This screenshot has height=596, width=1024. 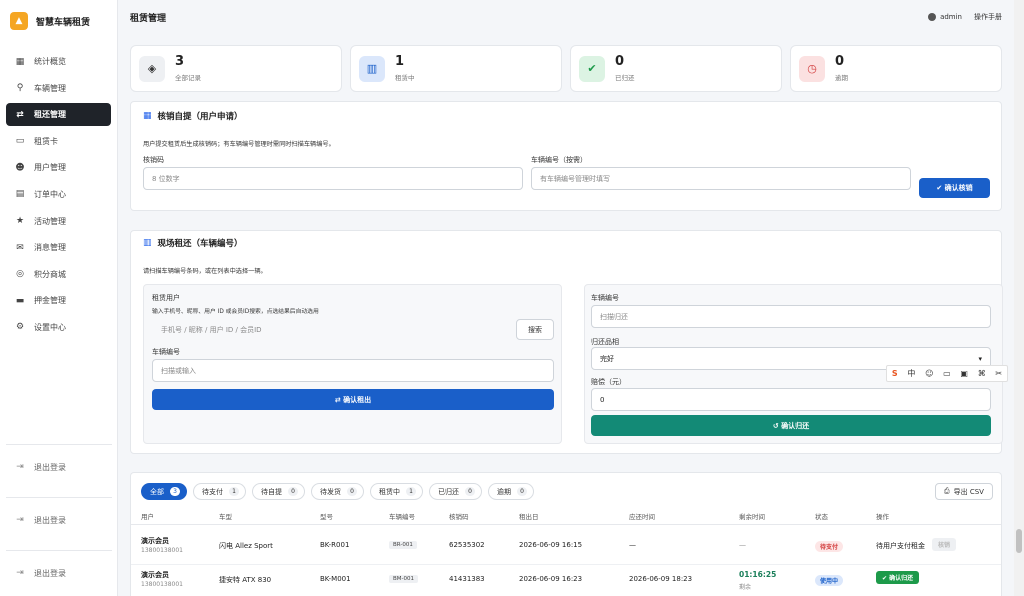 I want to click on stat-value: 3, so click(x=180, y=61).